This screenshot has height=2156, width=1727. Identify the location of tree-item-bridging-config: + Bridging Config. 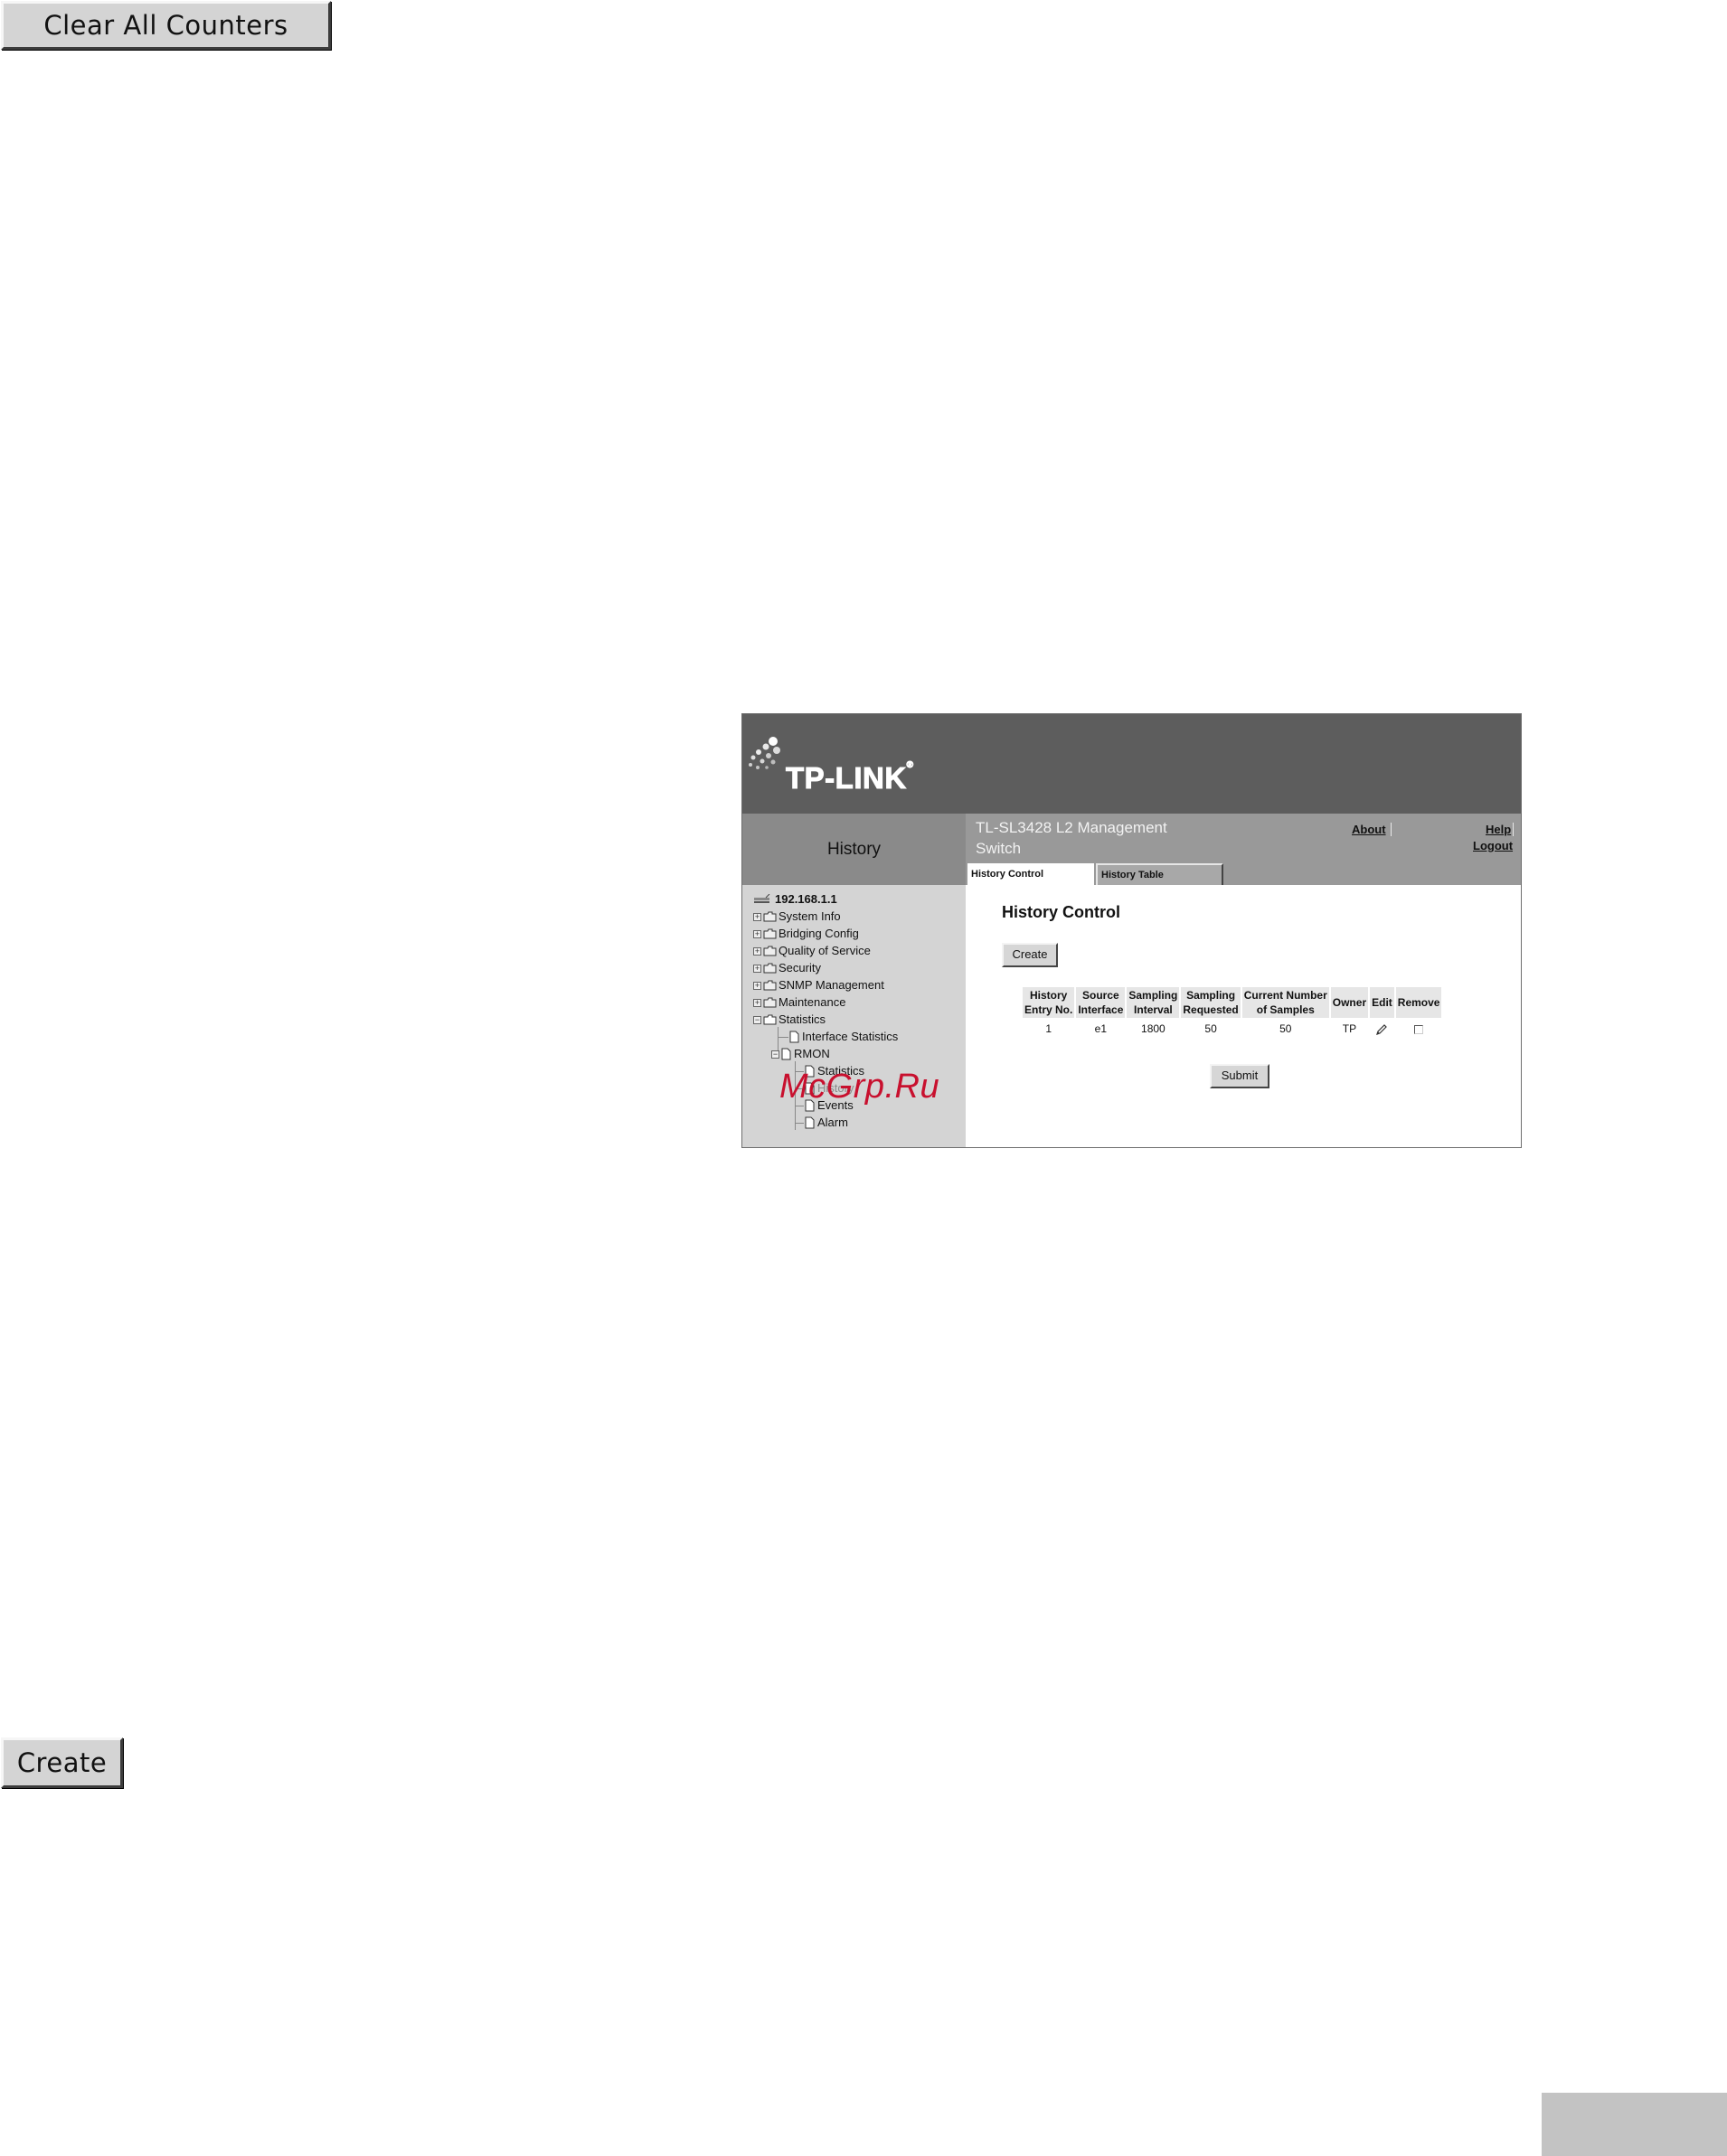
(806, 934).